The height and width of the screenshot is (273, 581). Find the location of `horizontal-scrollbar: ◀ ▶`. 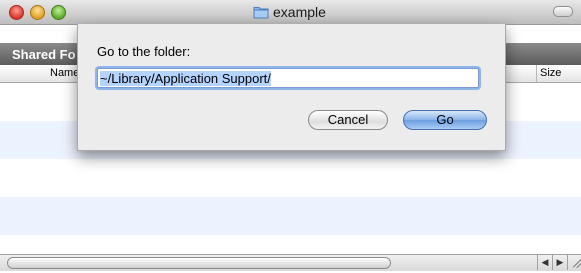

horizontal-scrollbar: ◀ ▶ is located at coordinates (290, 262).